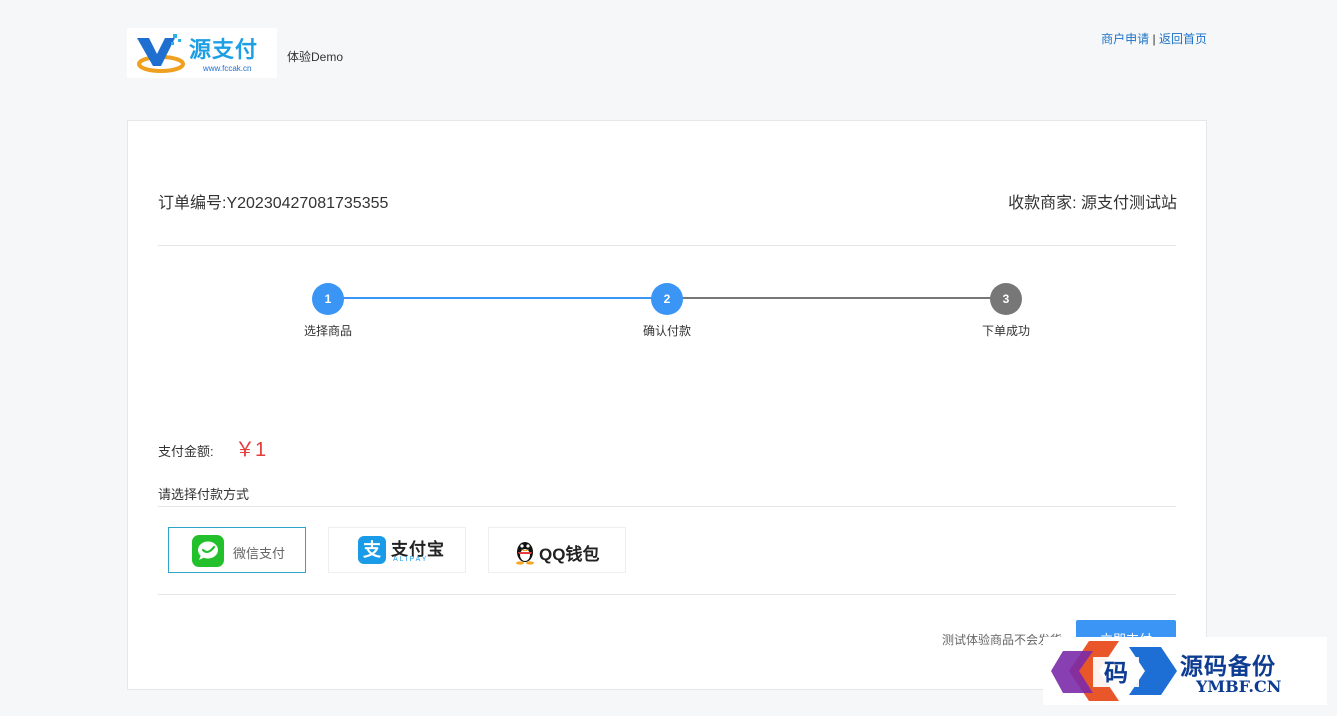 The image size is (1337, 716). Describe the element at coordinates (372, 550) in the screenshot. I see `alipay-icon: 支` at that location.